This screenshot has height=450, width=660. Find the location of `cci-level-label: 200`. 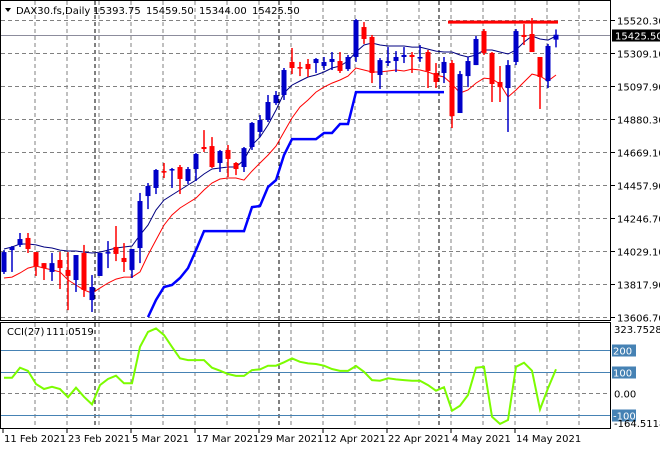

cci-level-label: 200 is located at coordinates (622, 352).